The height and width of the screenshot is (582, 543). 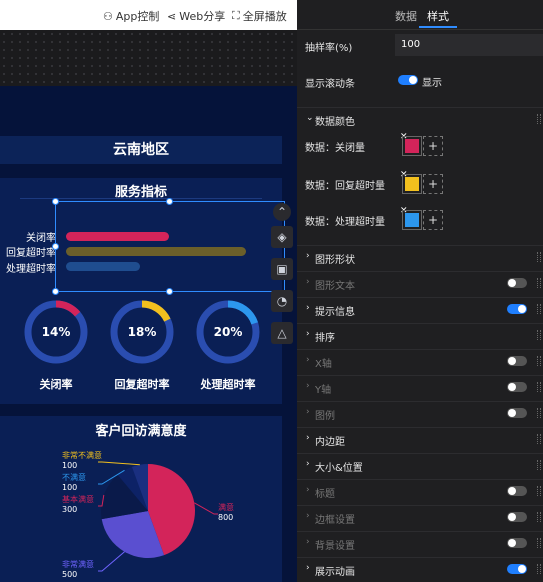 I want to click on fullscreen-button: ⛶ 全屏播放, so click(x=259, y=16).